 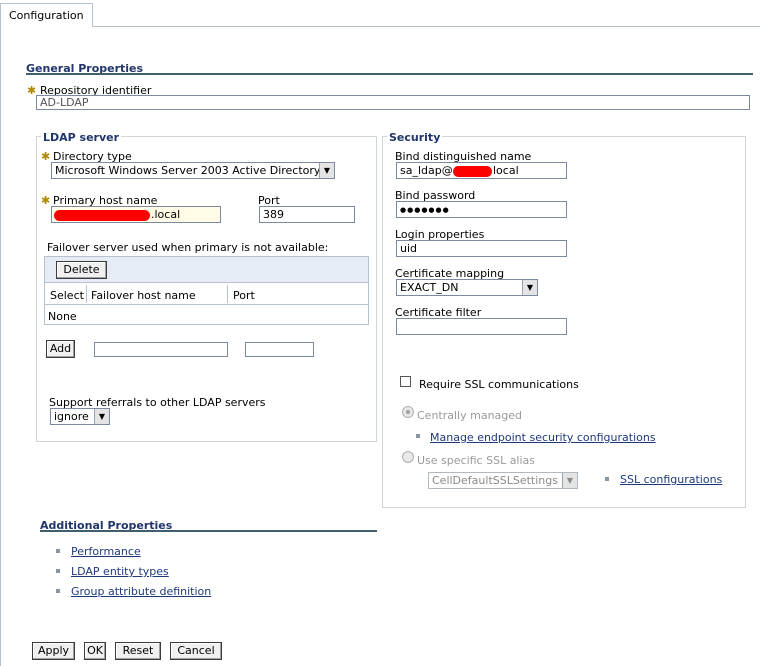 What do you see at coordinates (429, 287) in the screenshot?
I see `certificate-mapping-value: EXACT_DN` at bounding box center [429, 287].